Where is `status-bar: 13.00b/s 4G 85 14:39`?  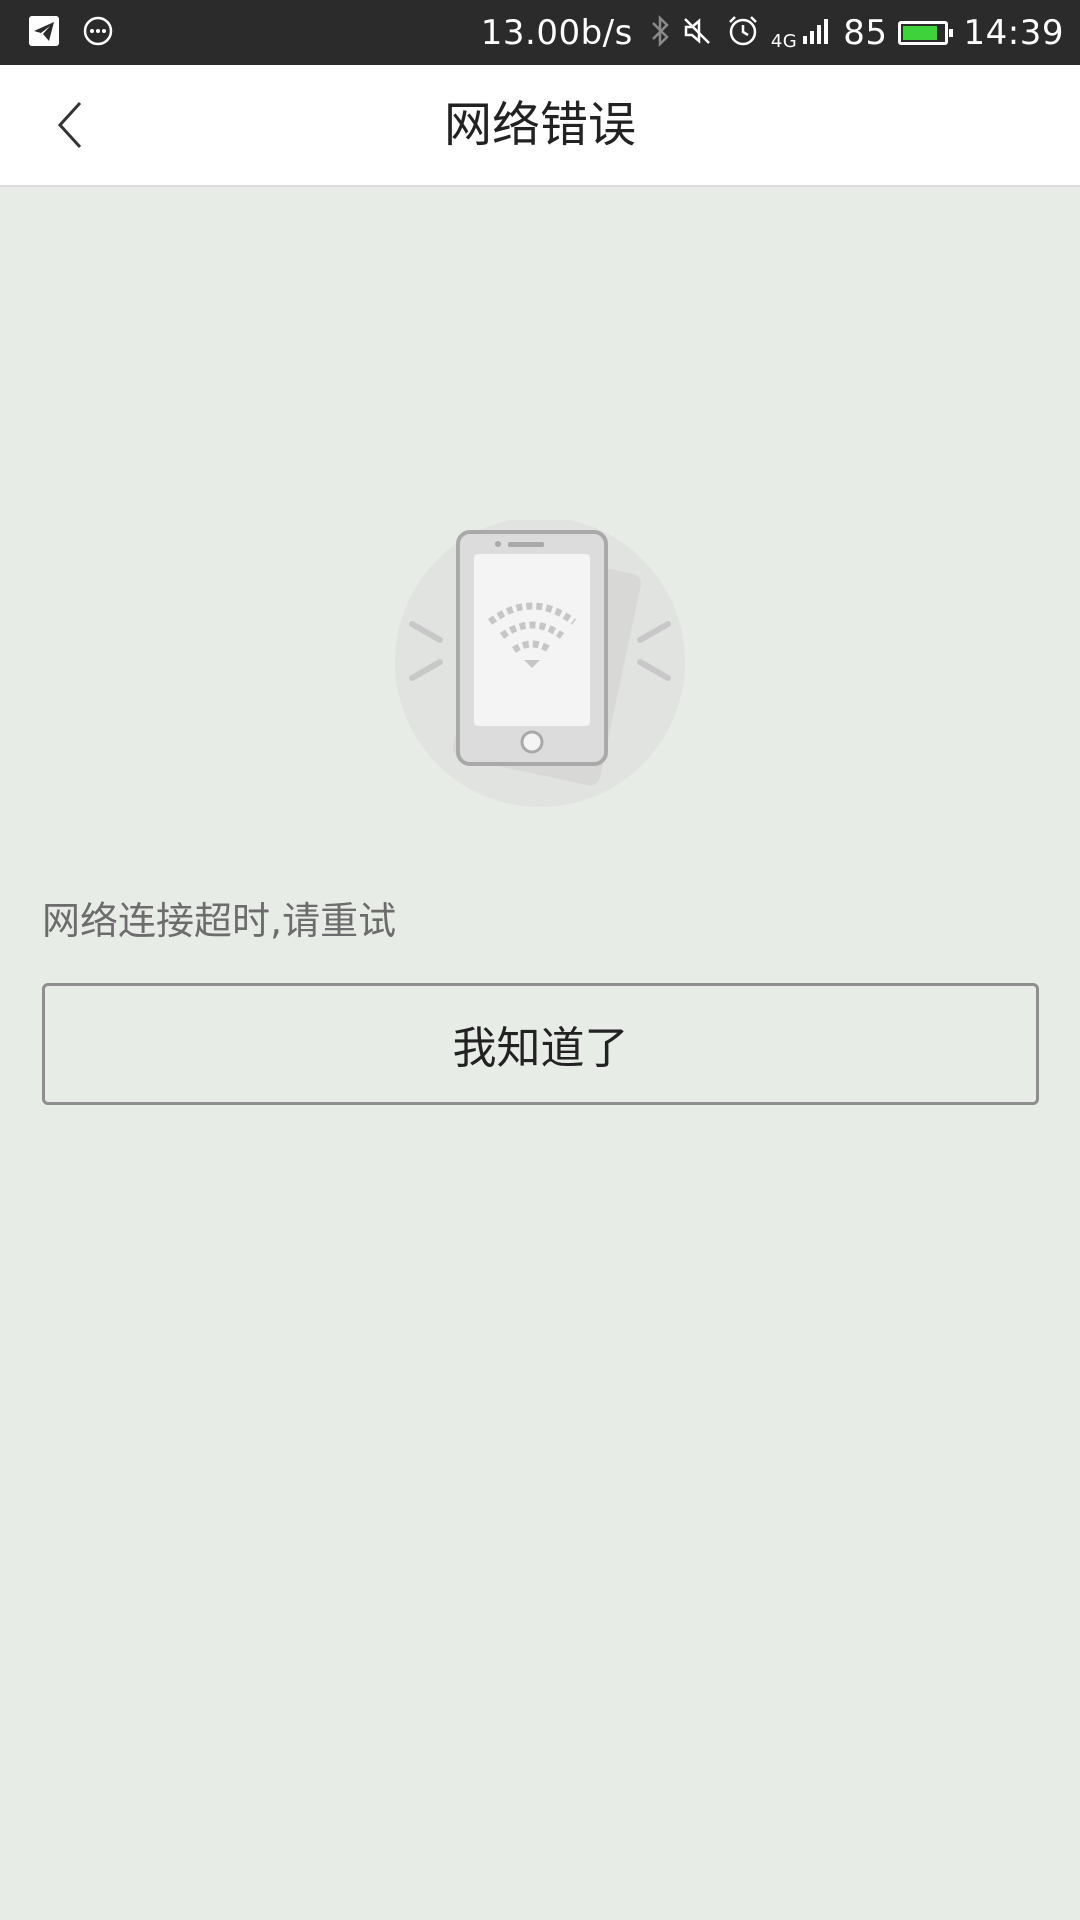 status-bar: 13.00b/s 4G 85 14:39 is located at coordinates (540, 32).